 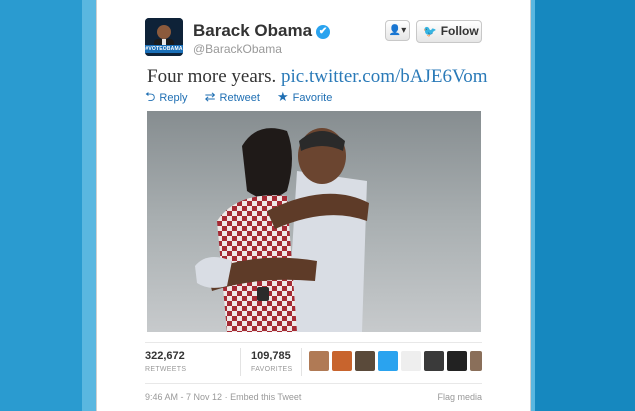 I want to click on retweets-count: 322,672, so click(x=165, y=356).